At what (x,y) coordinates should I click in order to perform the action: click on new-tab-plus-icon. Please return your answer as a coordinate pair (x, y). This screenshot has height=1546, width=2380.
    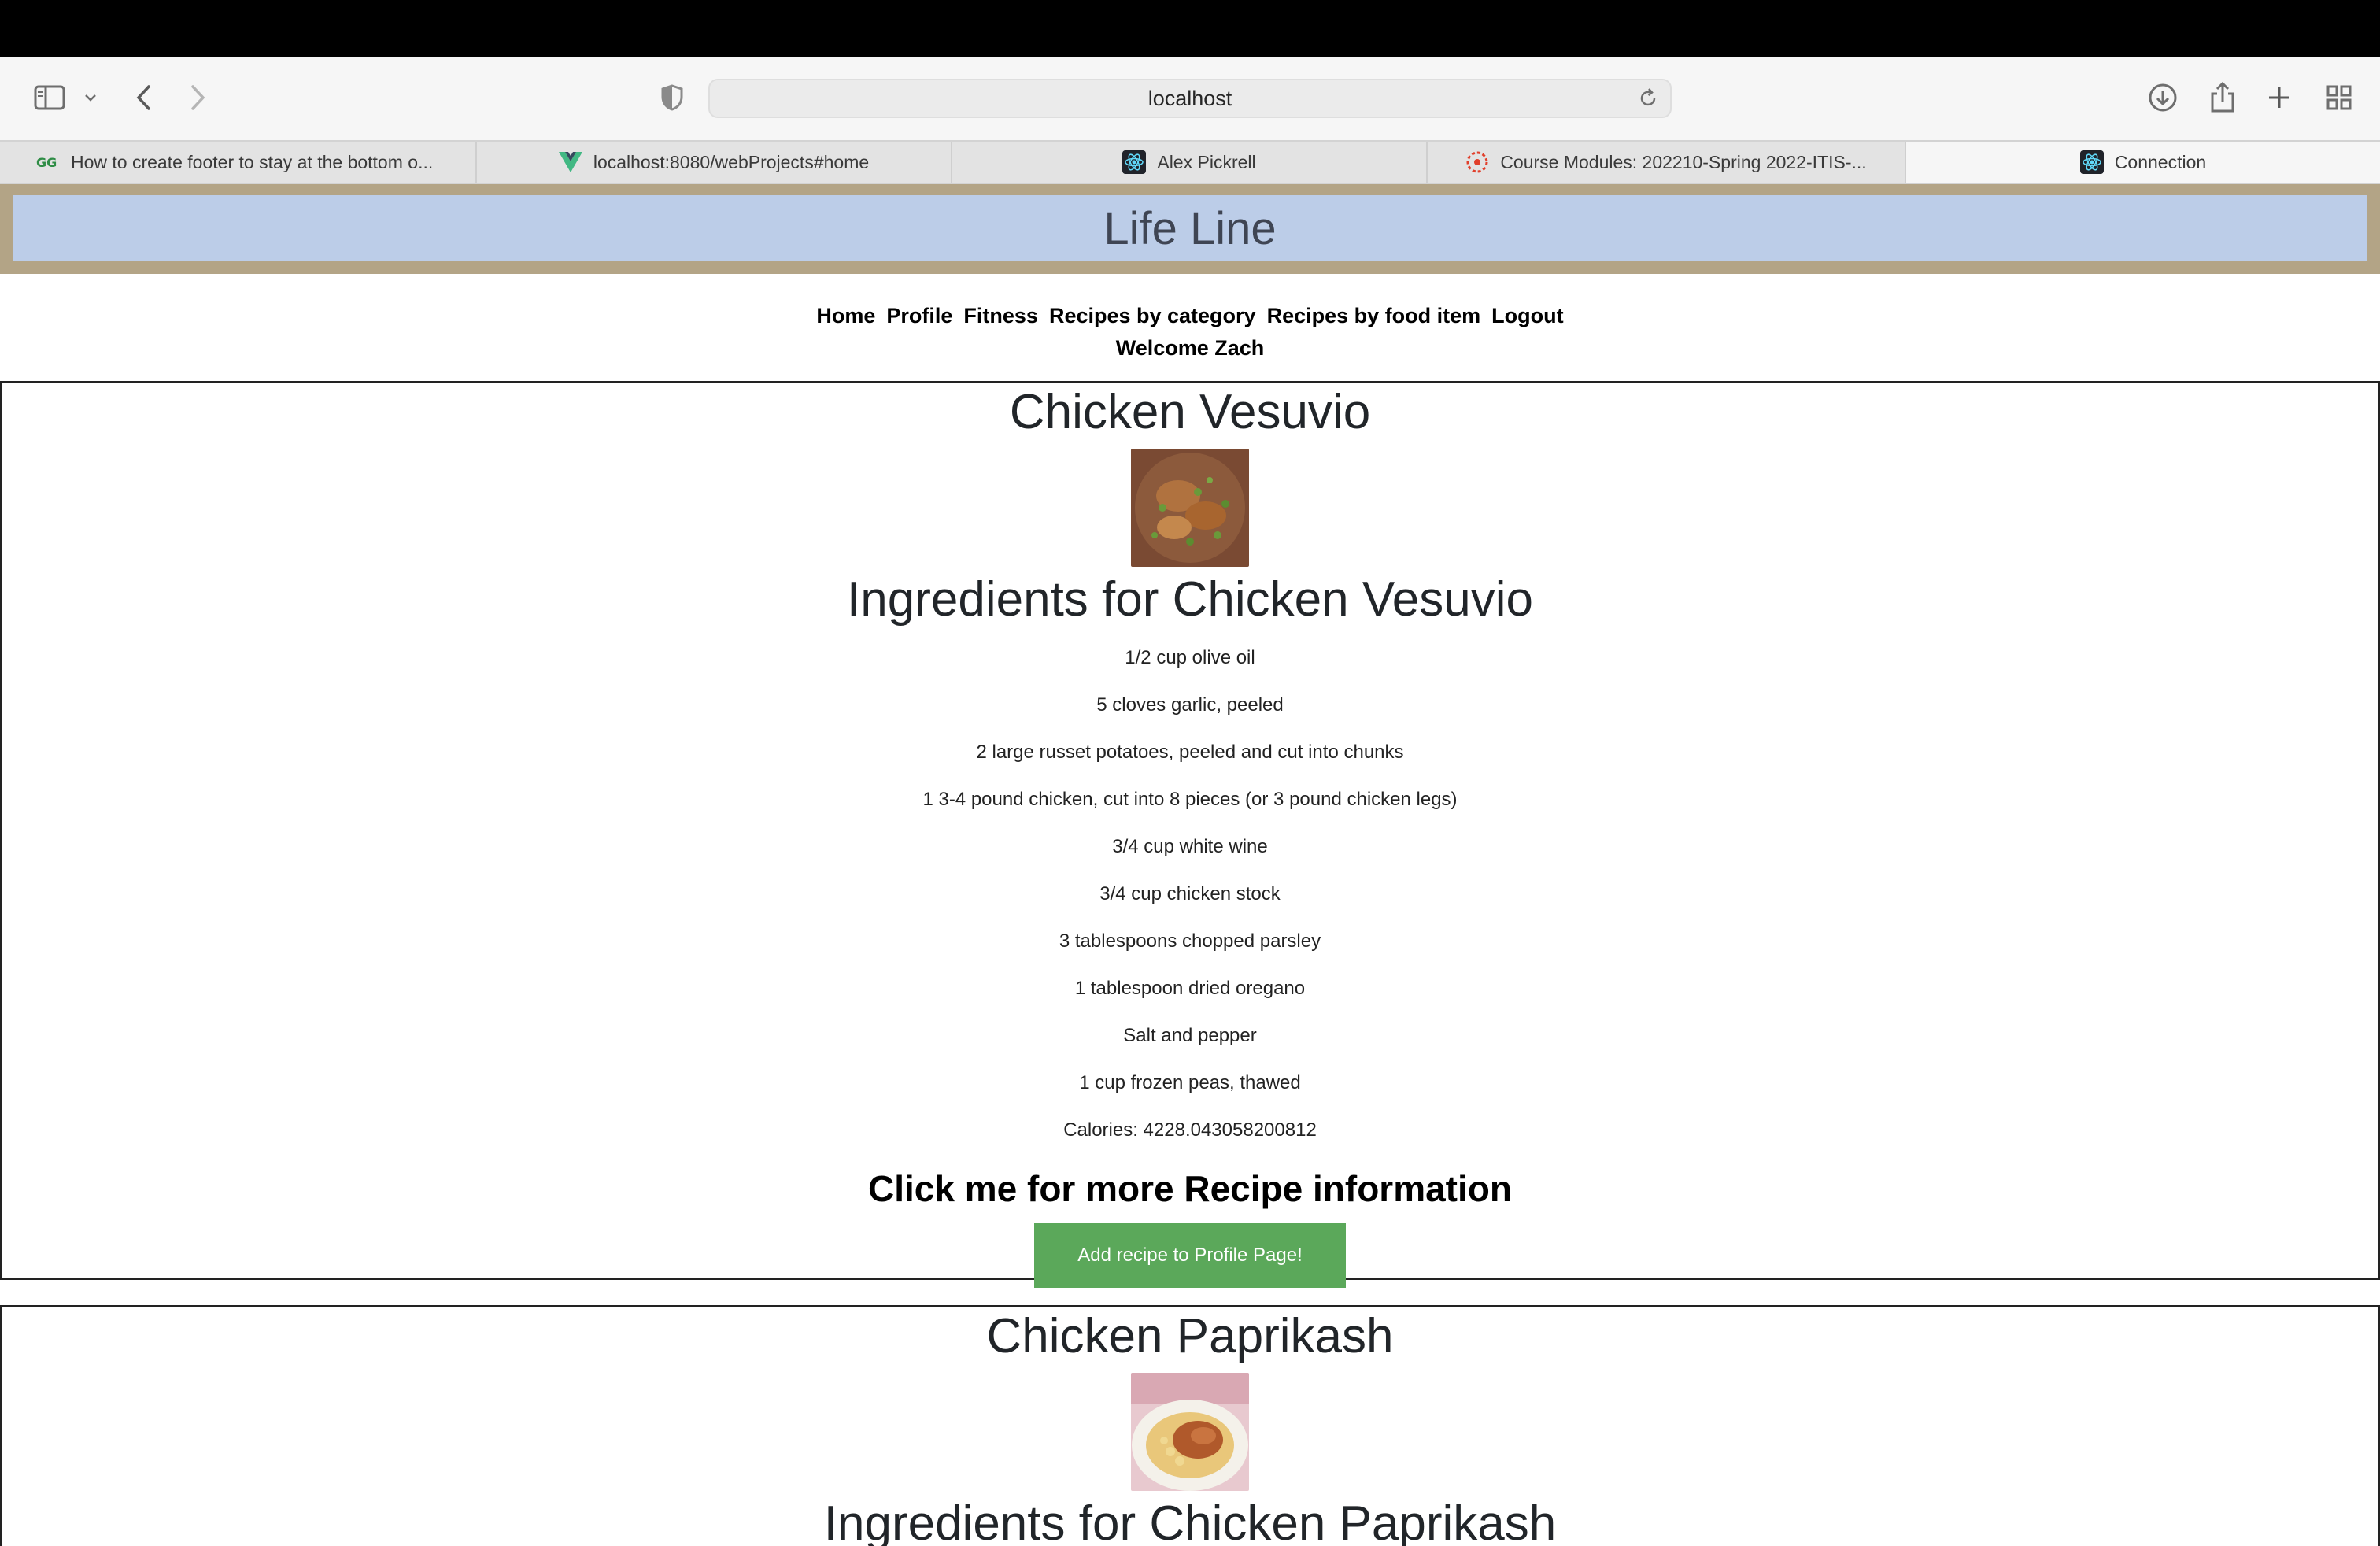
    Looking at the image, I should click on (2279, 98).